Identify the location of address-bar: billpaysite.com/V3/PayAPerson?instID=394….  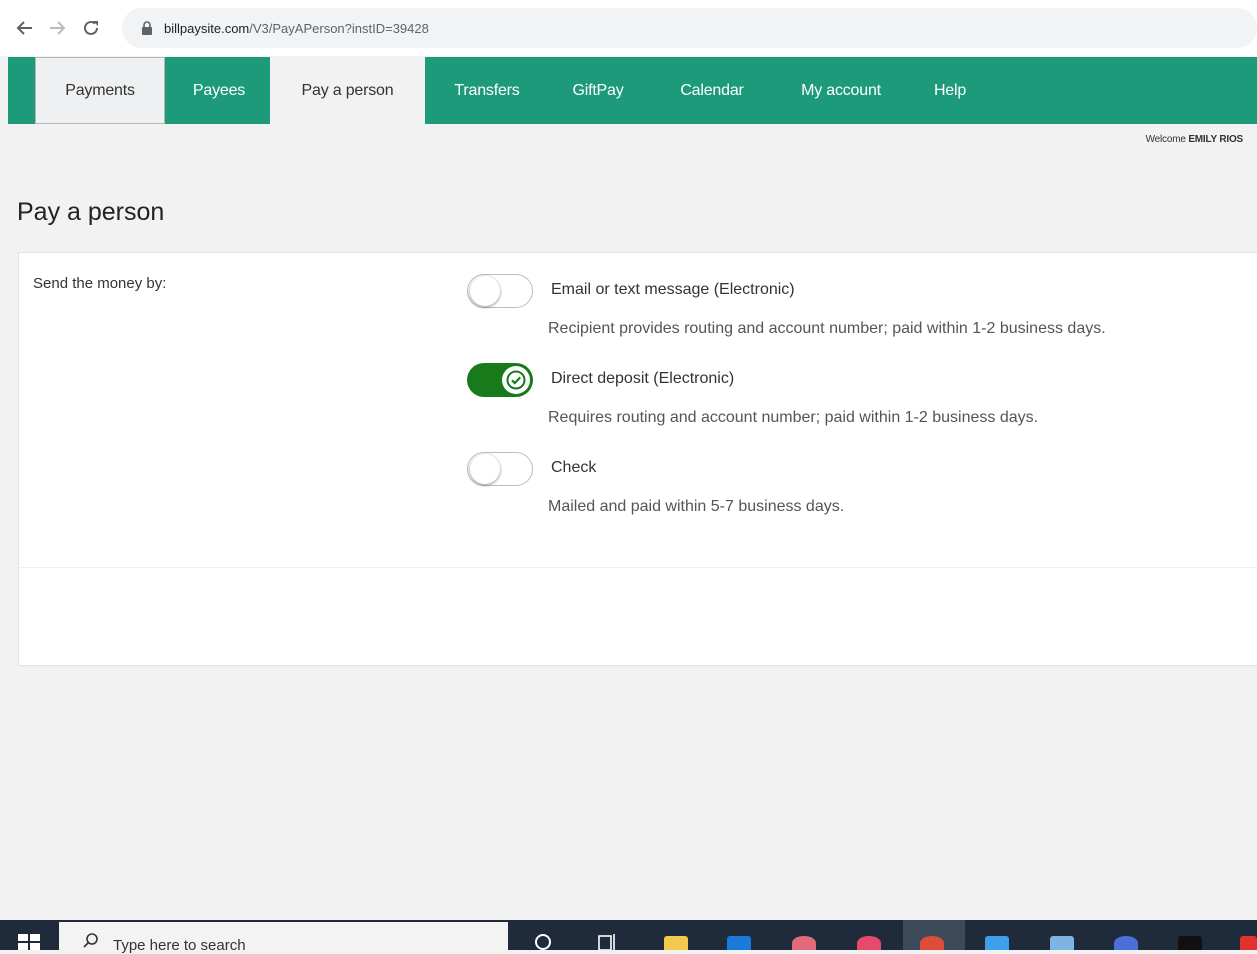
(689, 28).